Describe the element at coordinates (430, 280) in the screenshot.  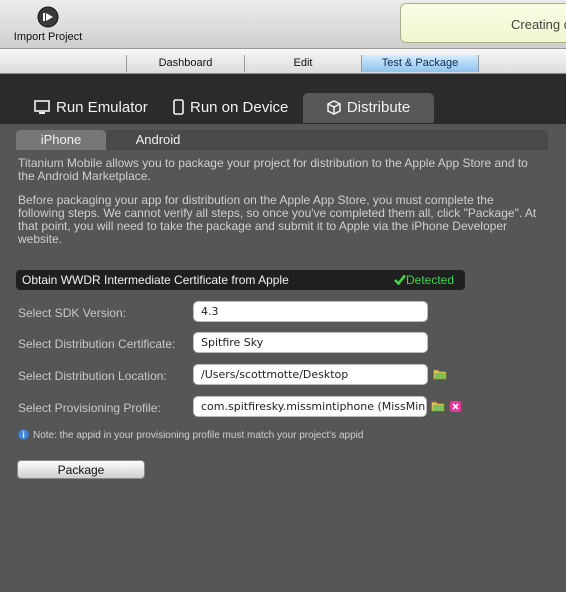
I see `wwdr-status-text: Detected` at that location.